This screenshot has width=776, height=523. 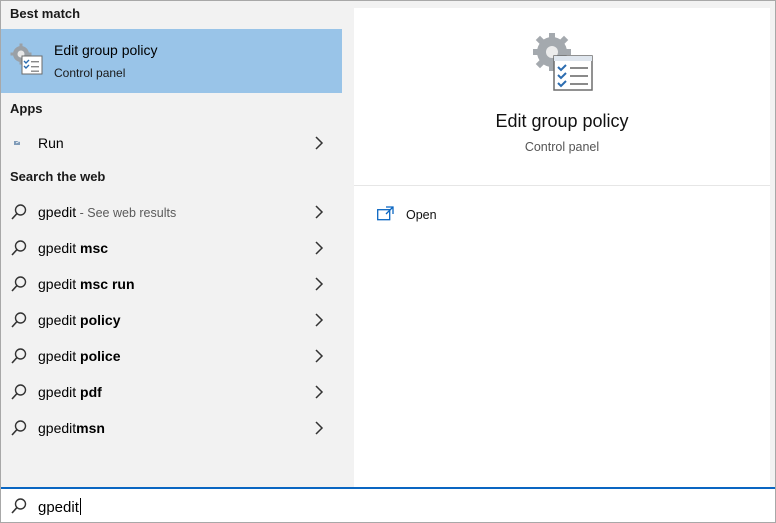 What do you see at coordinates (562, 147) in the screenshot?
I see `preview-subtitle: Control panel` at bounding box center [562, 147].